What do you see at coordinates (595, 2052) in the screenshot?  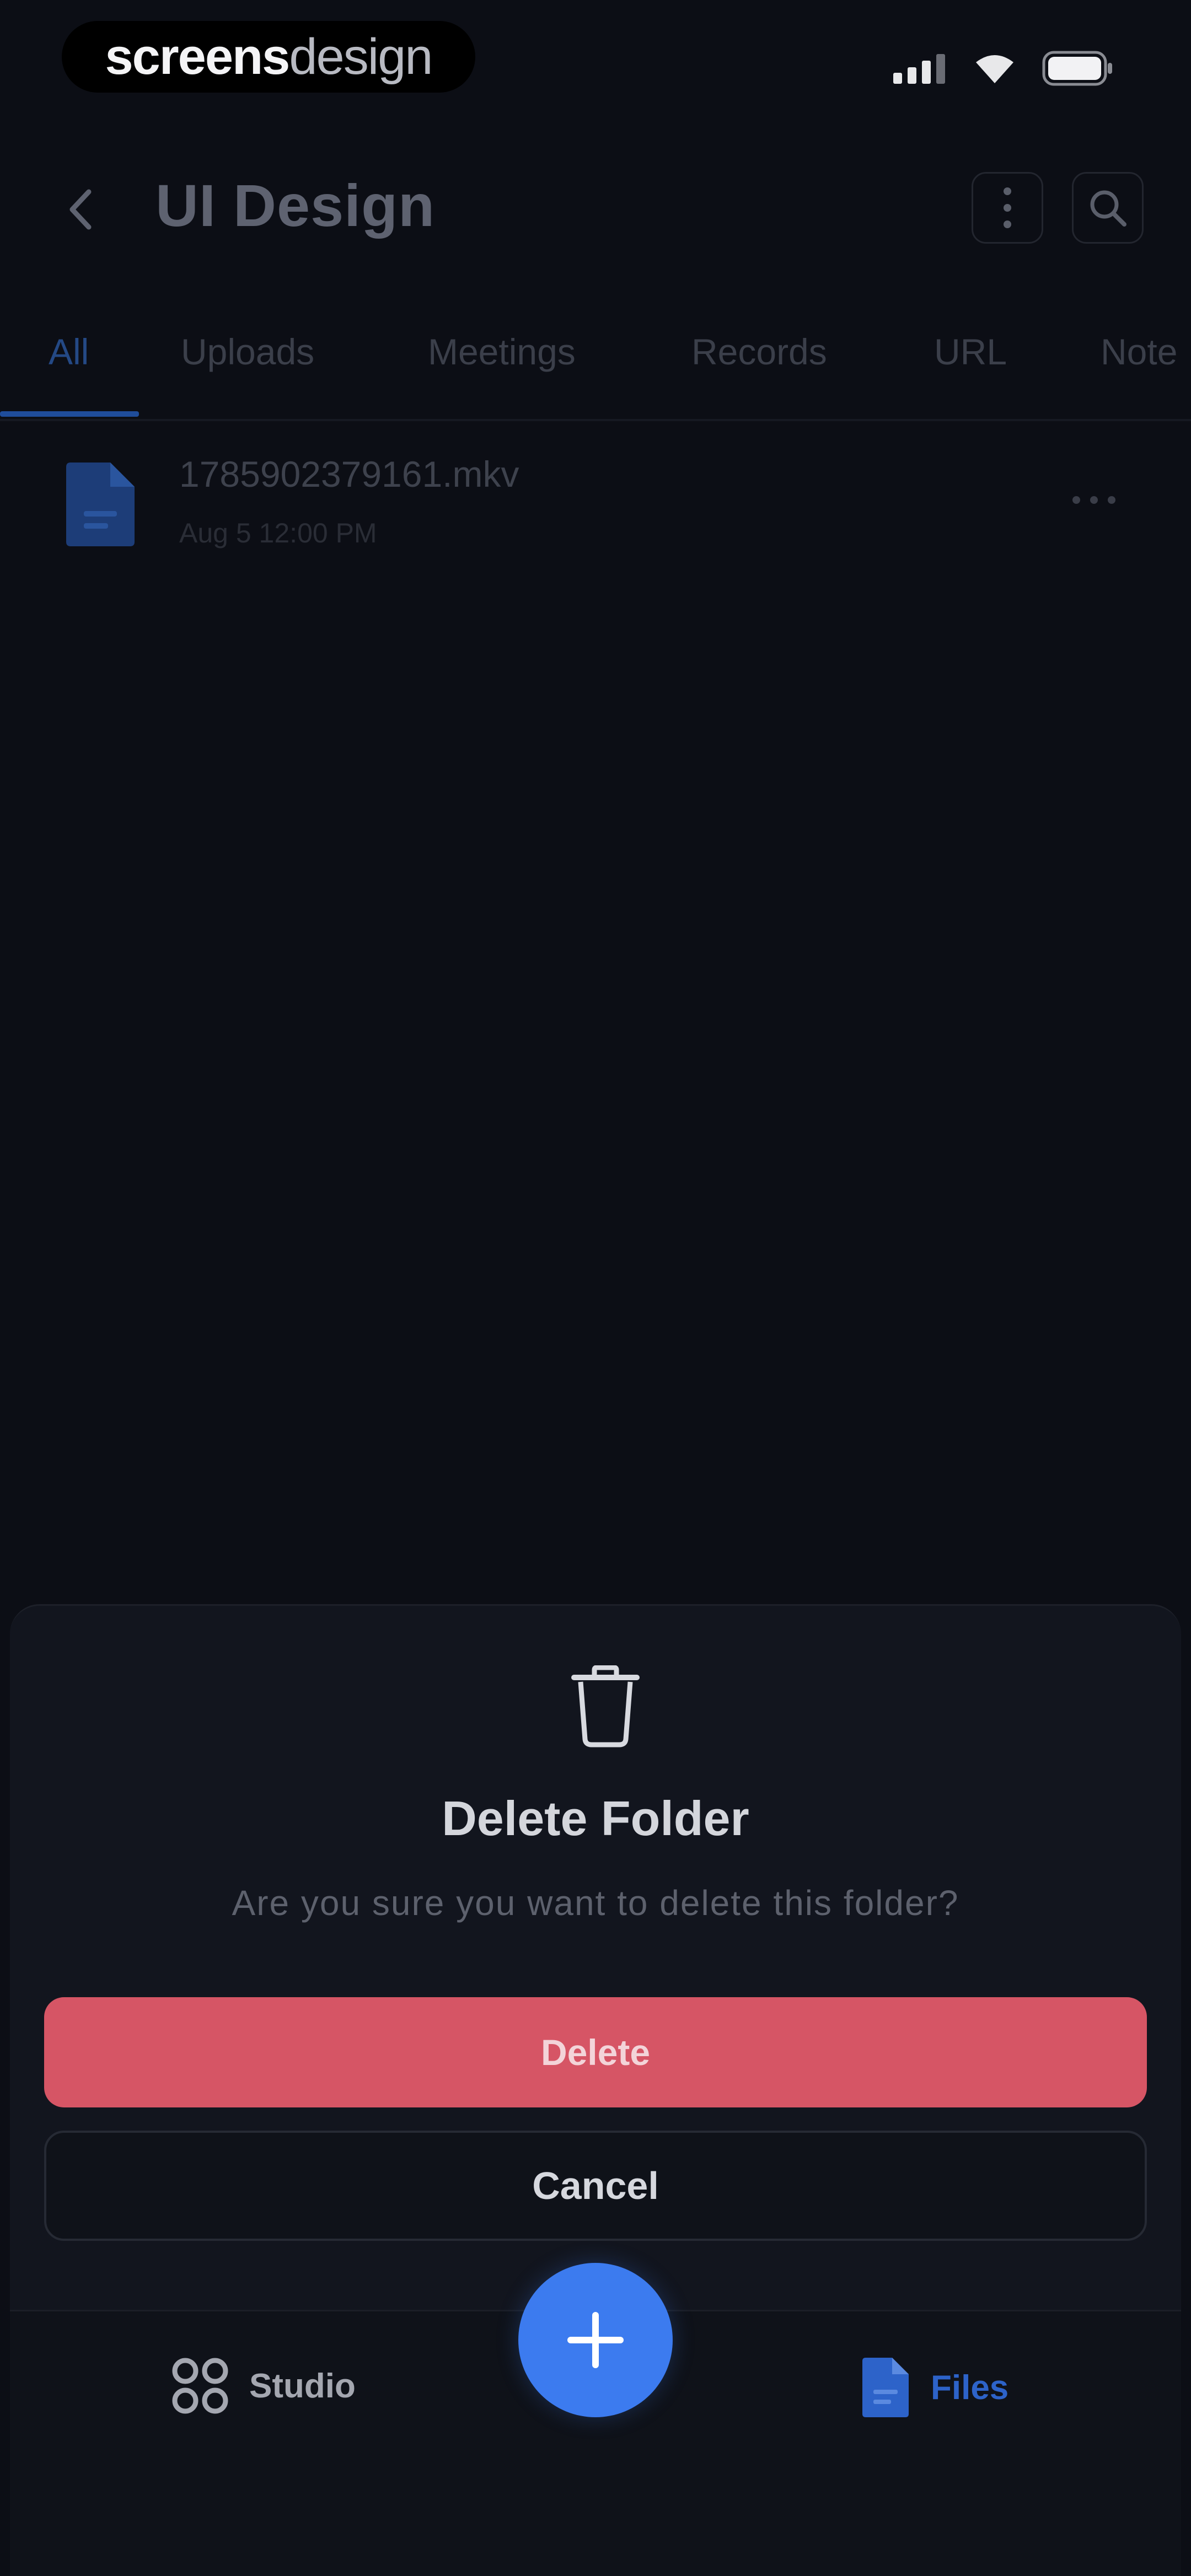 I see `delete-button: Delete` at bounding box center [595, 2052].